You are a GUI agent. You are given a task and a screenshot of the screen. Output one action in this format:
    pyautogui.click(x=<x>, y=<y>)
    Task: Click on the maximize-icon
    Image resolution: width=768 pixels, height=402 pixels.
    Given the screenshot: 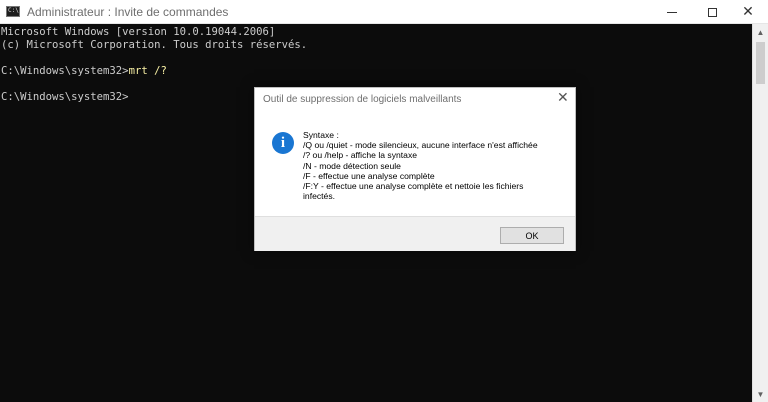 What is the action you would take?
    pyautogui.click(x=712, y=12)
    